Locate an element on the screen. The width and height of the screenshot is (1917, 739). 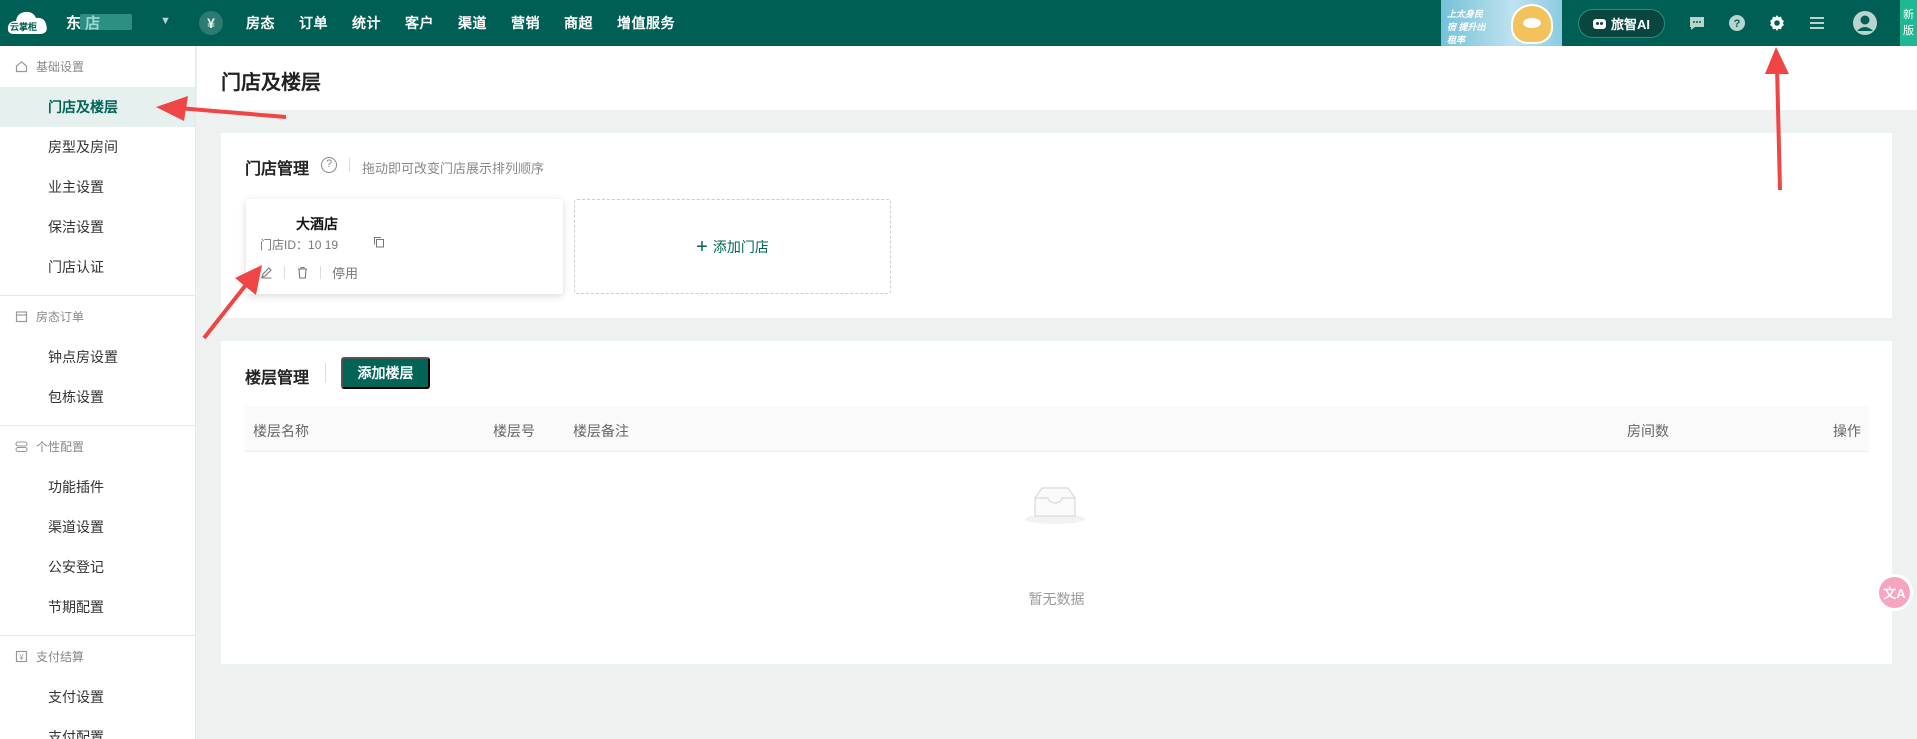
menu-icon is located at coordinates (1817, 23).